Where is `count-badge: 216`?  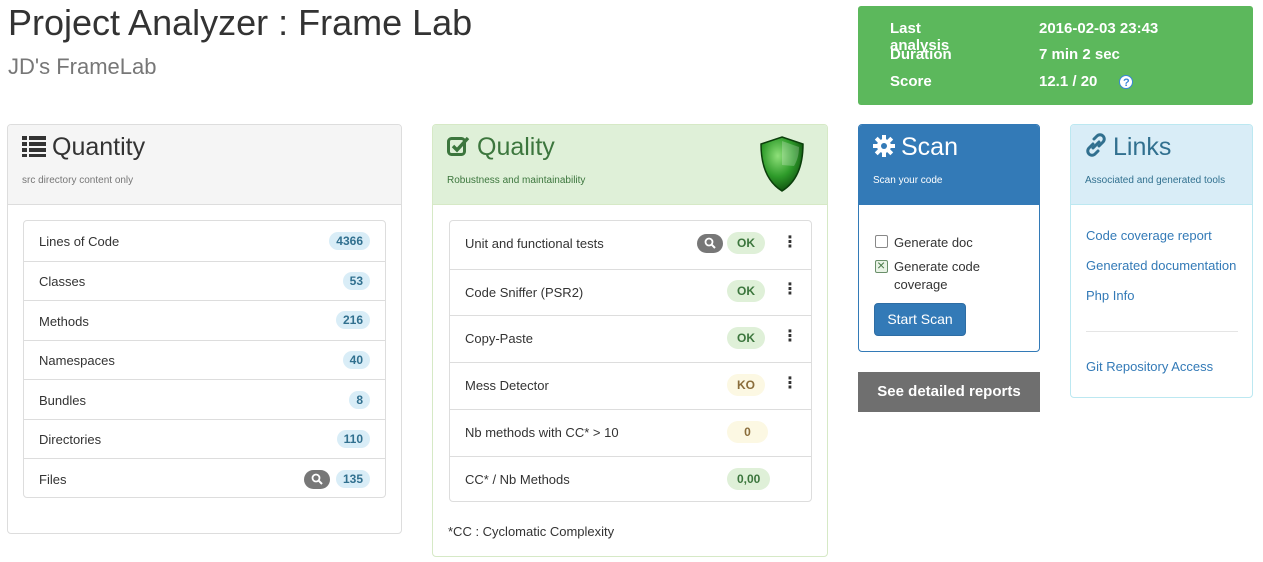 count-badge: 216 is located at coordinates (352, 320).